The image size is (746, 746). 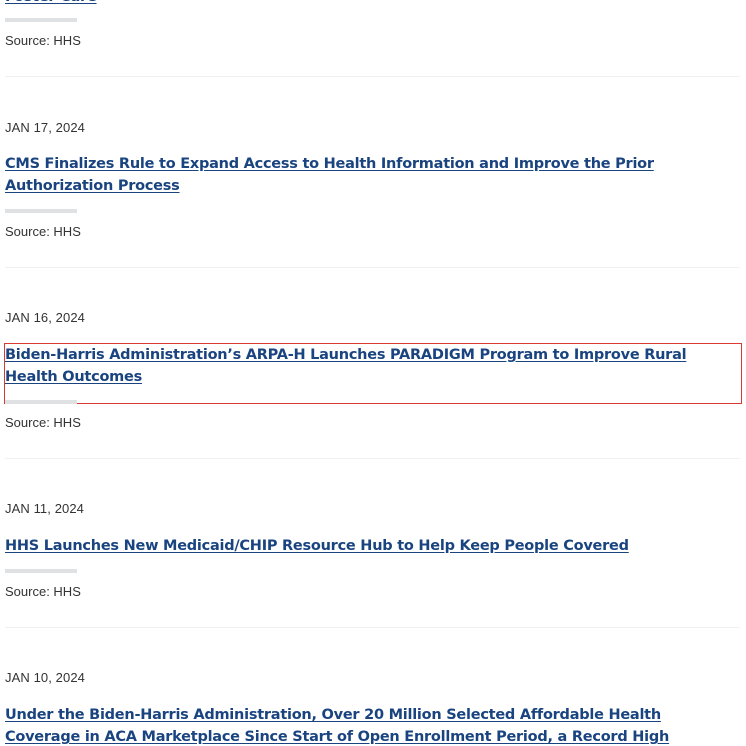 I want to click on news-date: JAN 11, 2024, so click(x=45, y=508).